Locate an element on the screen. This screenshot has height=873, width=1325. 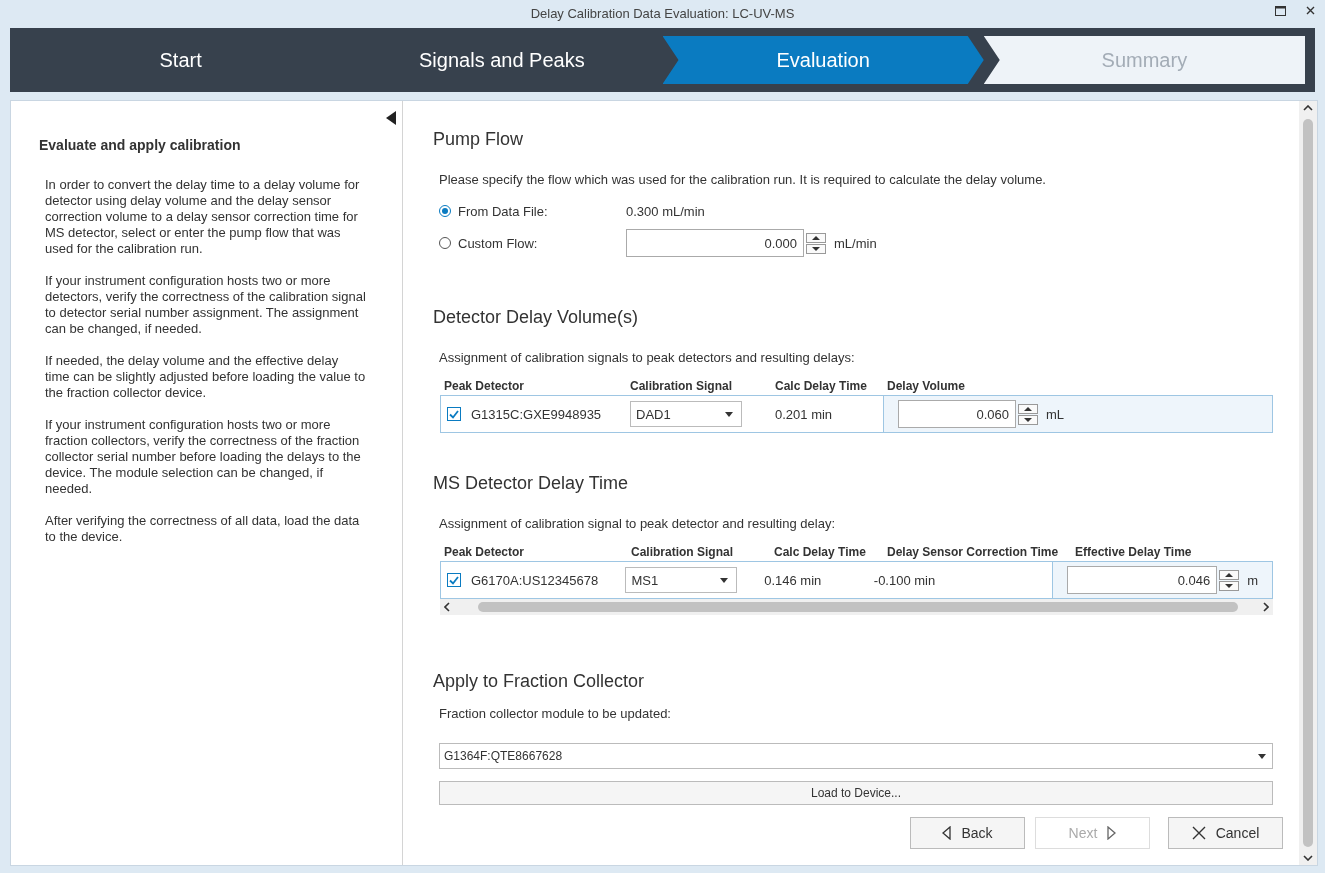
signal-dropdown: MS1 is located at coordinates (681, 580).